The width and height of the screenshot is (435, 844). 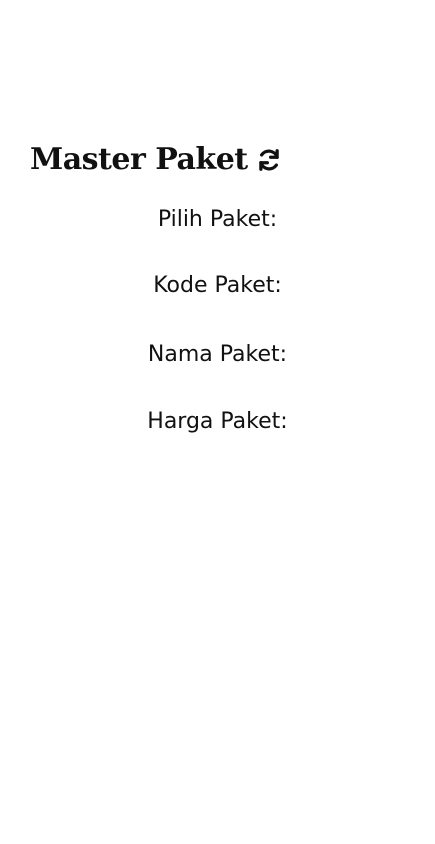 I want to click on page-header: Master Paket, so click(x=157, y=160).